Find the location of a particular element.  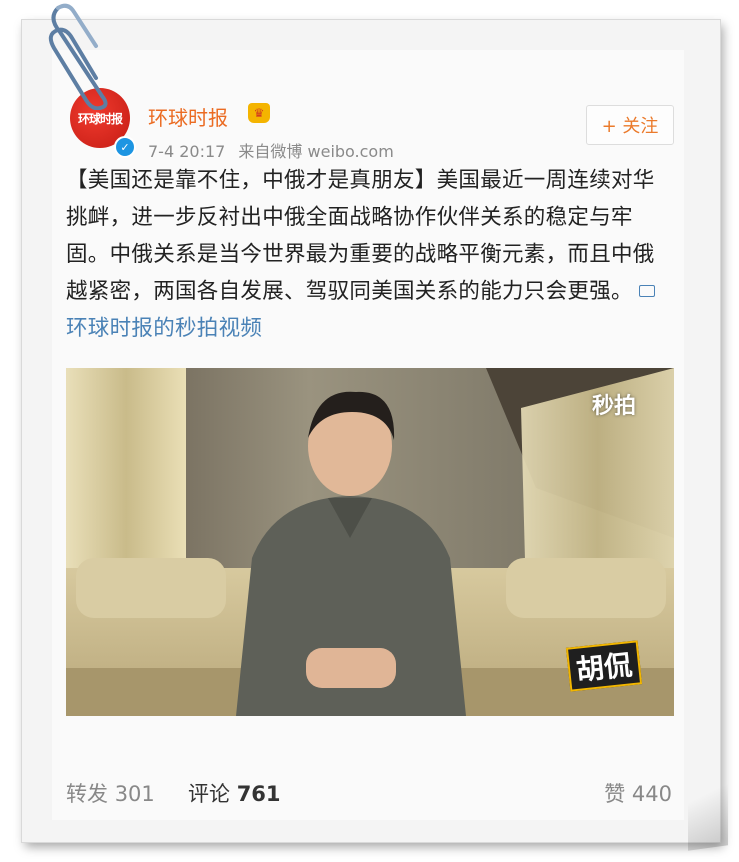

comment-label: 评论 is located at coordinates (209, 794).